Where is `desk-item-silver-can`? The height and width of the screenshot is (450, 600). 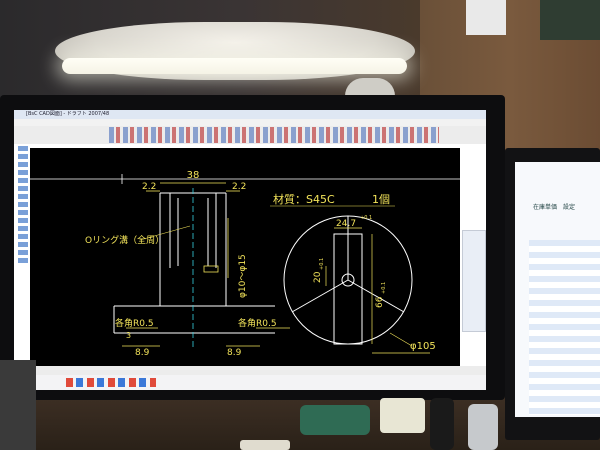
desk-item-silver-can is located at coordinates (483, 427).